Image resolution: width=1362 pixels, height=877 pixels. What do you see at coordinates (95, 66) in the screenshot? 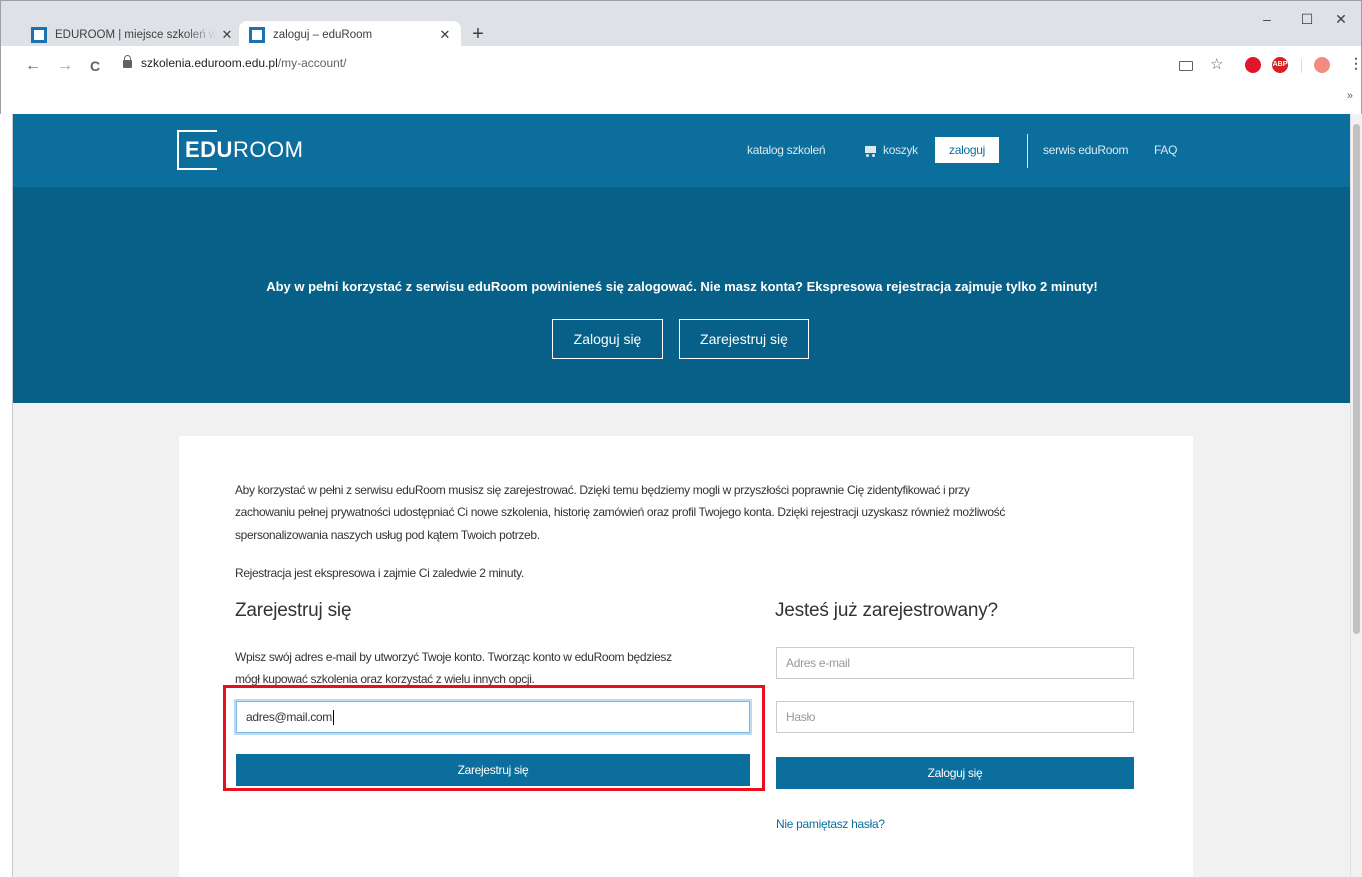
I see `reload-icon: C` at bounding box center [95, 66].